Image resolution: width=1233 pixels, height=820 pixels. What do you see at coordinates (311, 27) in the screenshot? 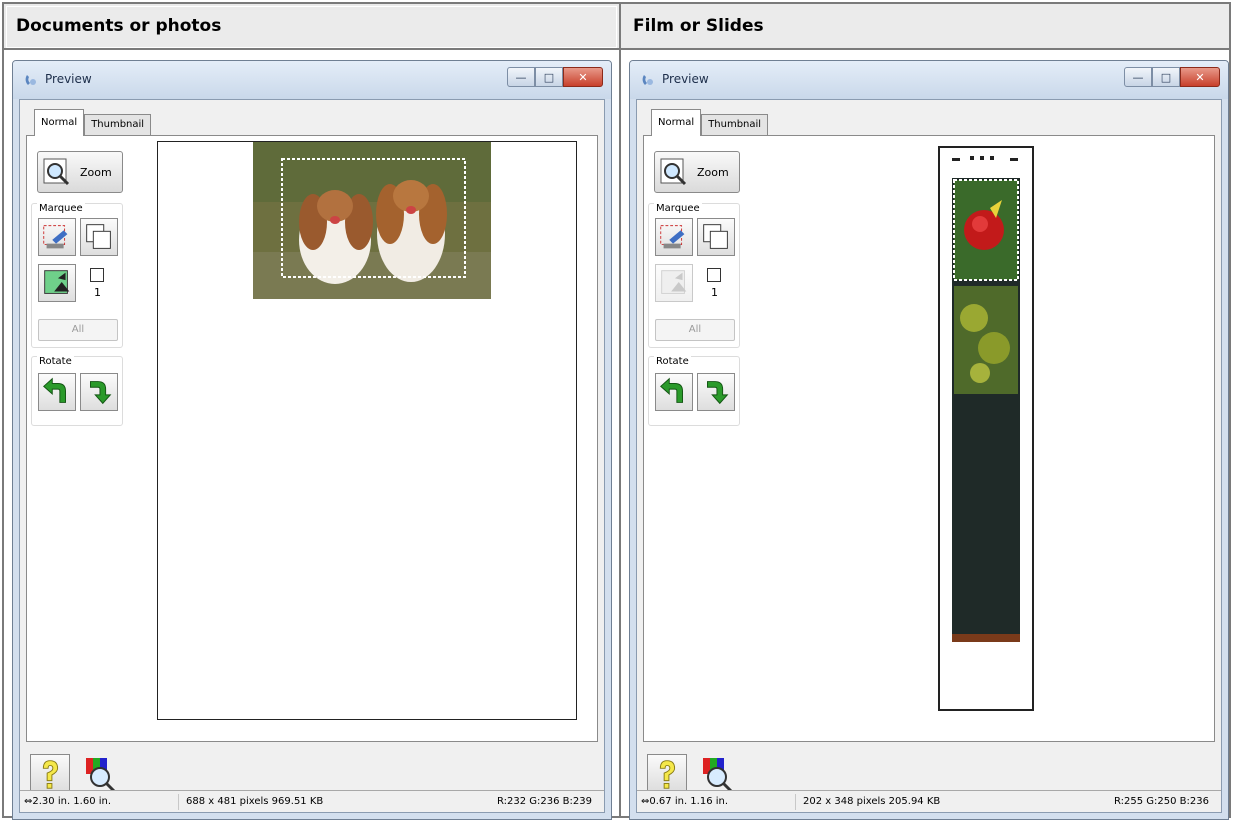
I see `column-header: Documents or photos` at bounding box center [311, 27].